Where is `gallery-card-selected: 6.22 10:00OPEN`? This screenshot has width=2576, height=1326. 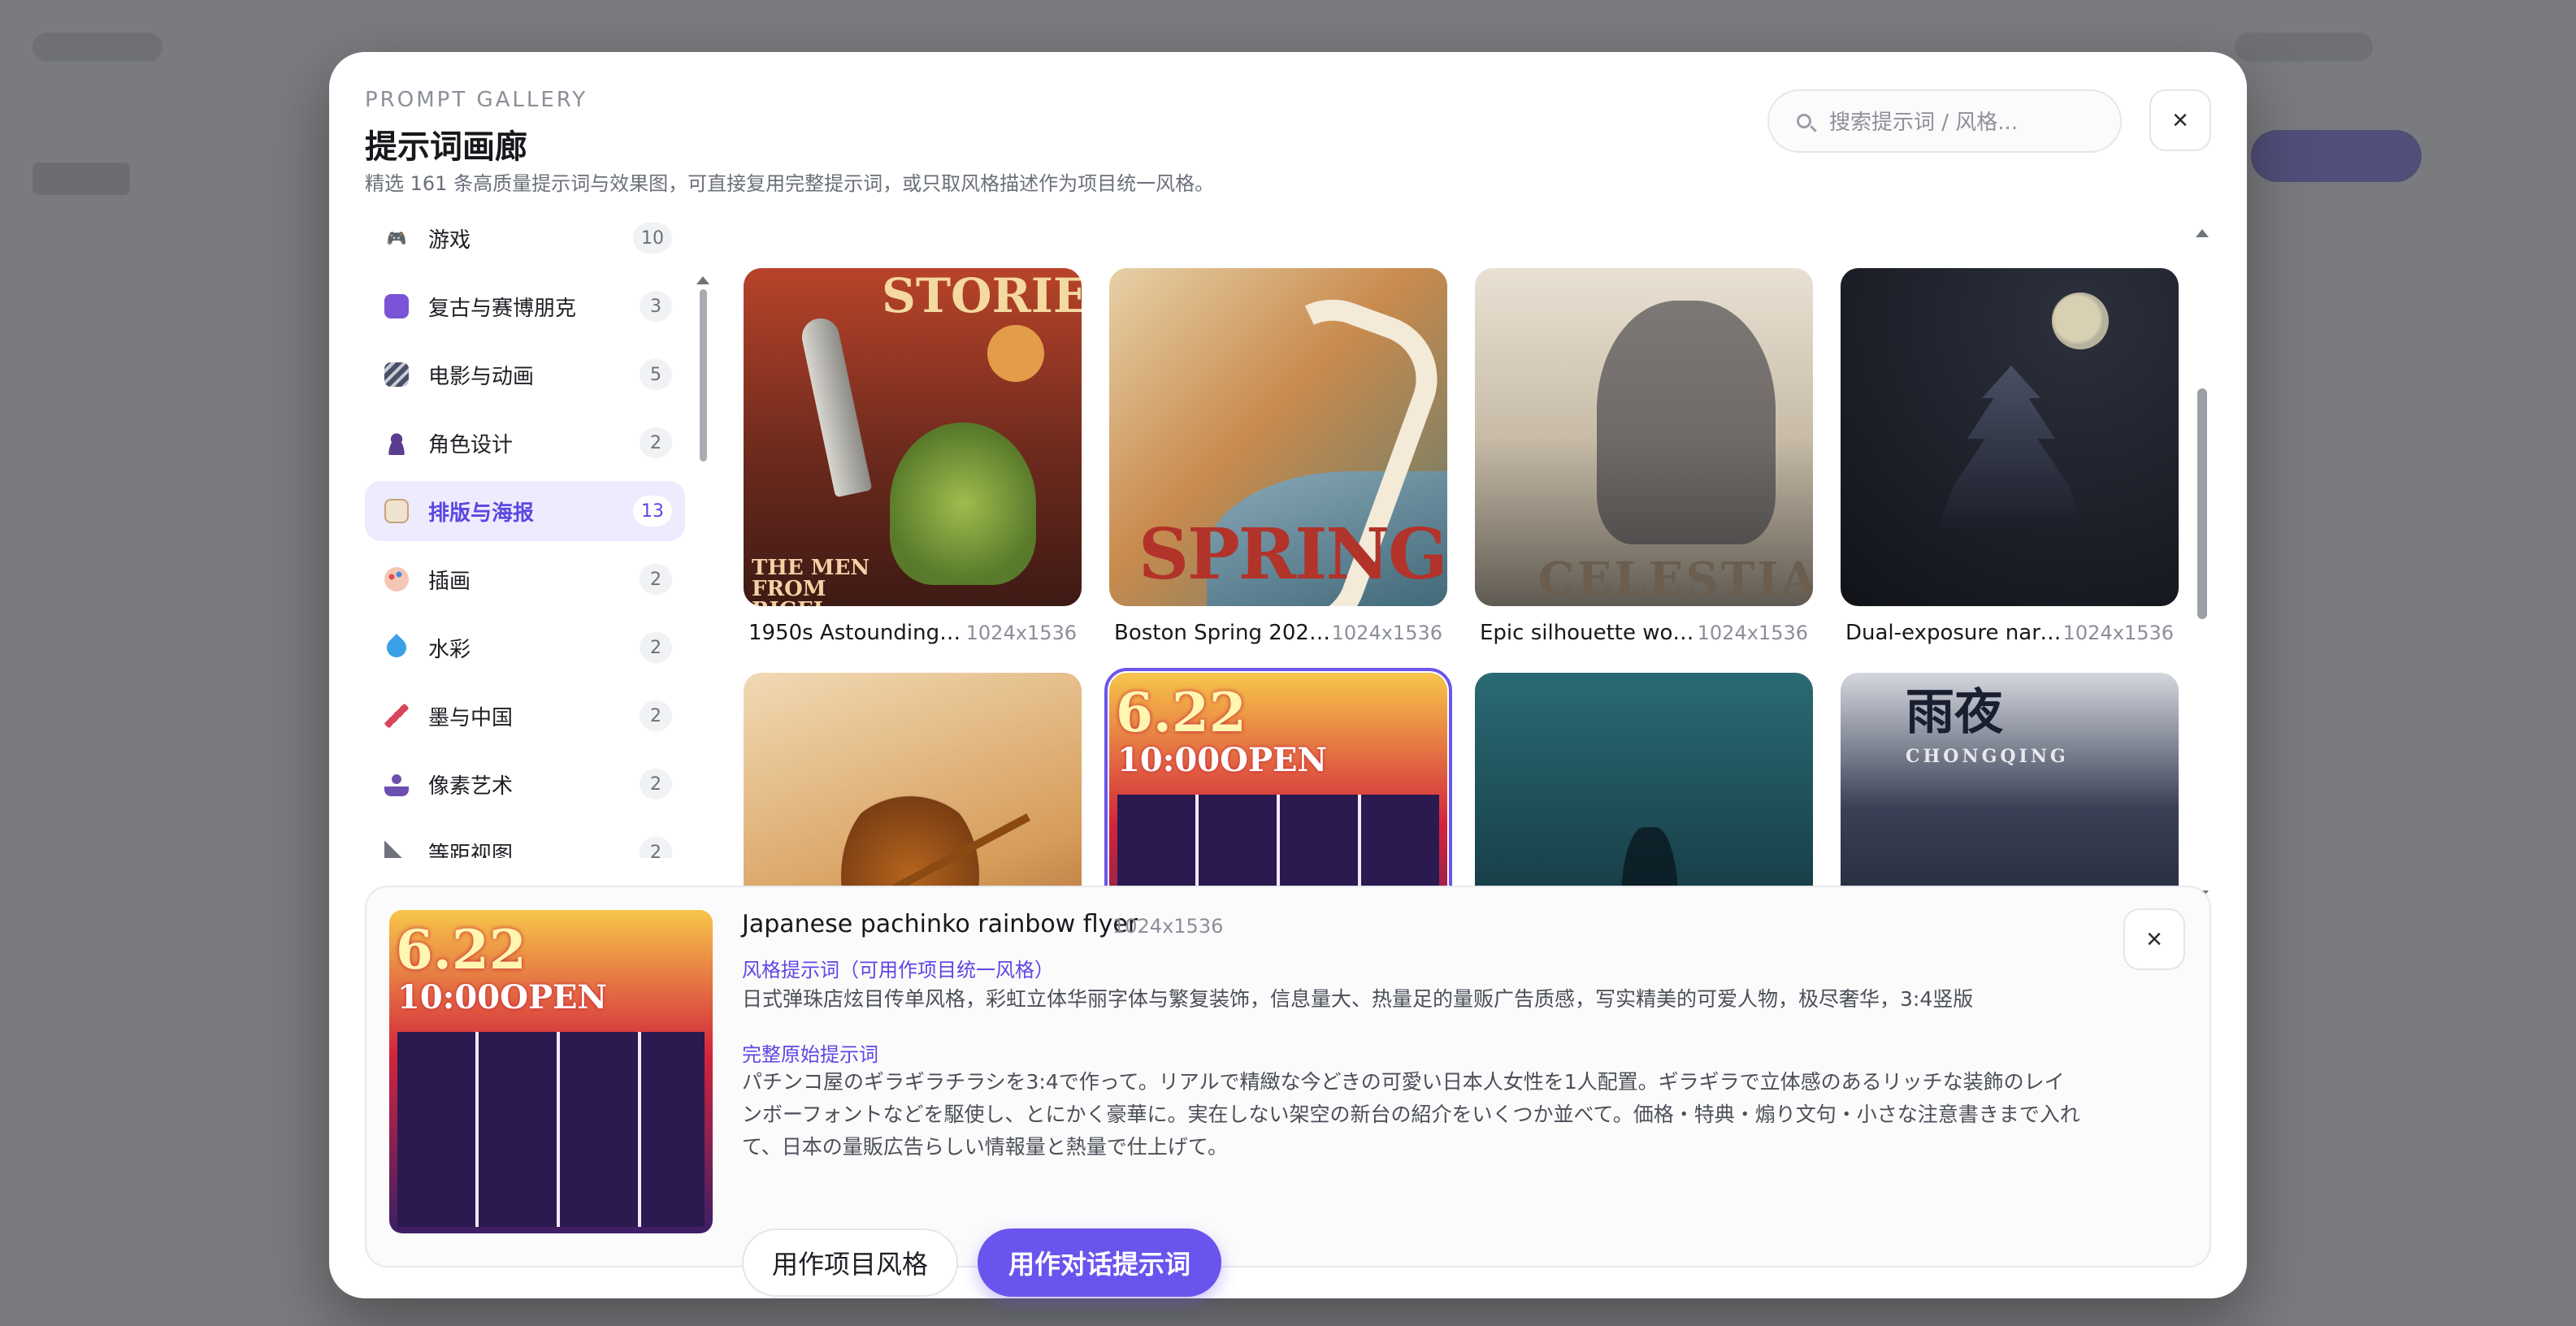 gallery-card-selected: 6.22 10:00OPEN is located at coordinates (1278, 789).